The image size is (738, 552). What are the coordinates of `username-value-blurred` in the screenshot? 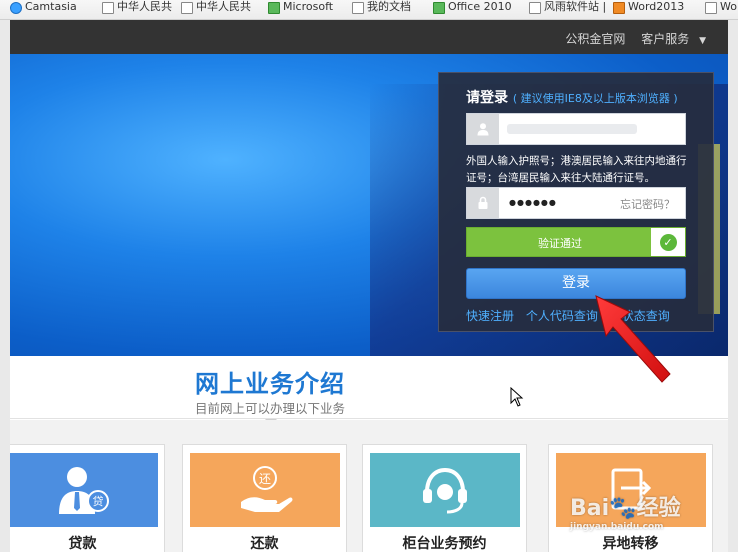 It's located at (572, 129).